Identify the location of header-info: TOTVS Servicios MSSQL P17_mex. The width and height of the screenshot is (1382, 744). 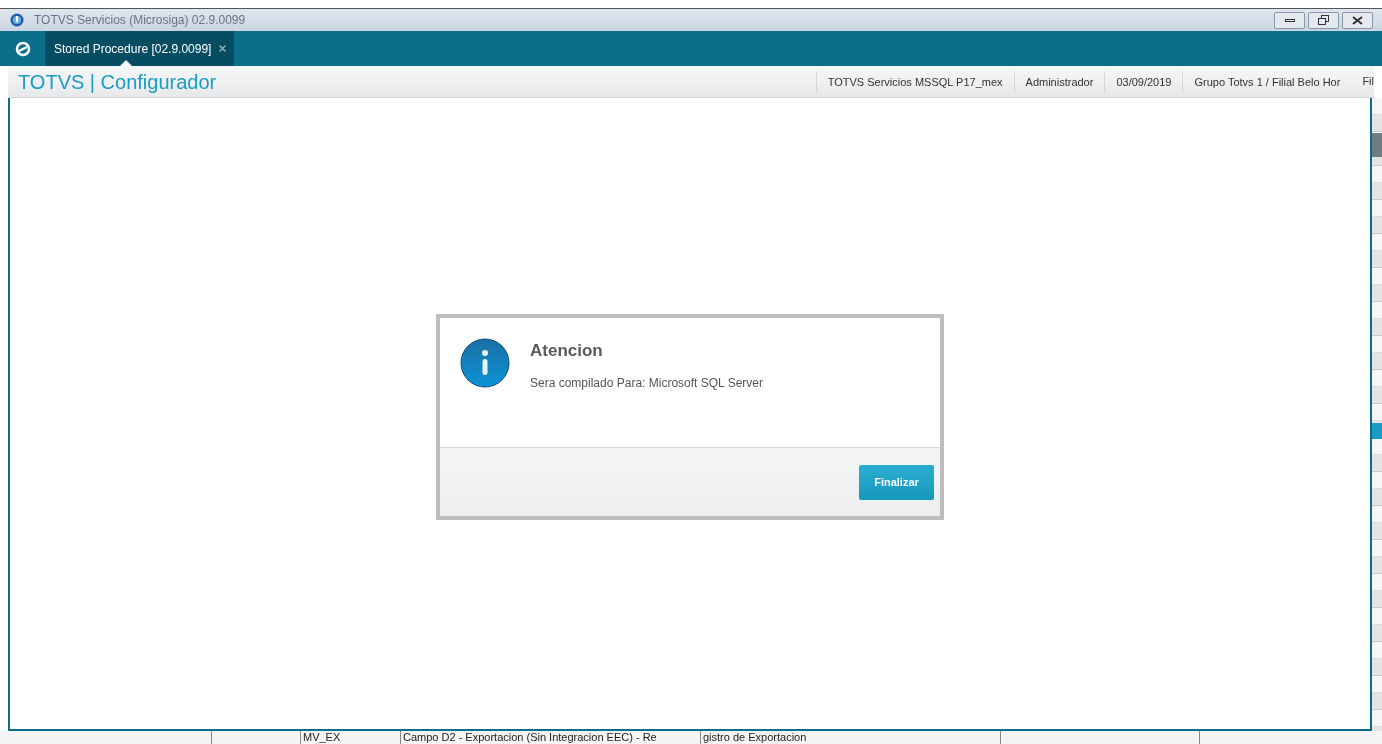
(914, 81).